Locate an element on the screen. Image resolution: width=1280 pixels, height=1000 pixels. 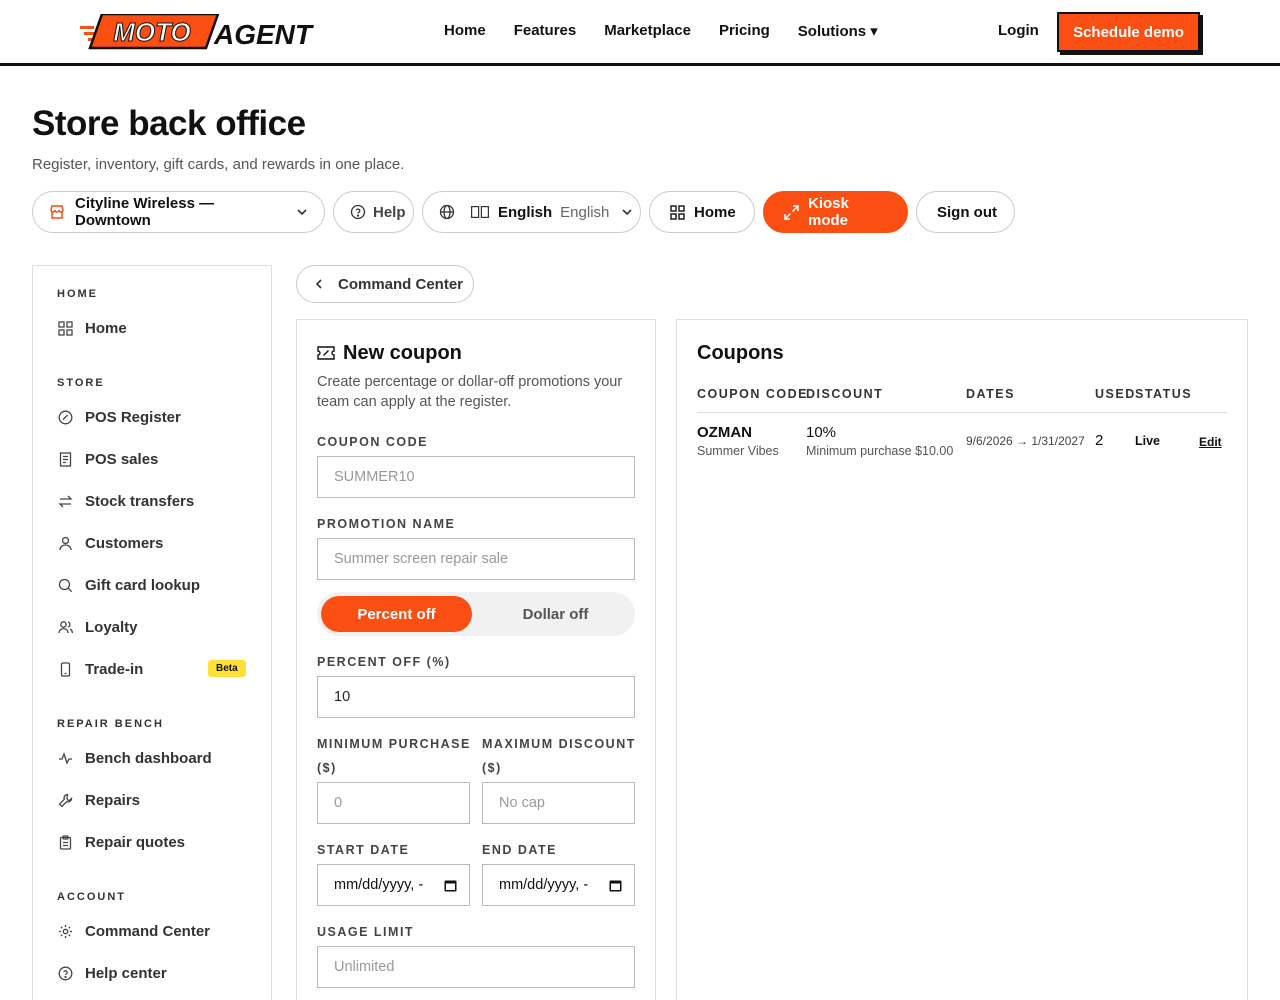
min-purchase-input is located at coordinates (393, 803).